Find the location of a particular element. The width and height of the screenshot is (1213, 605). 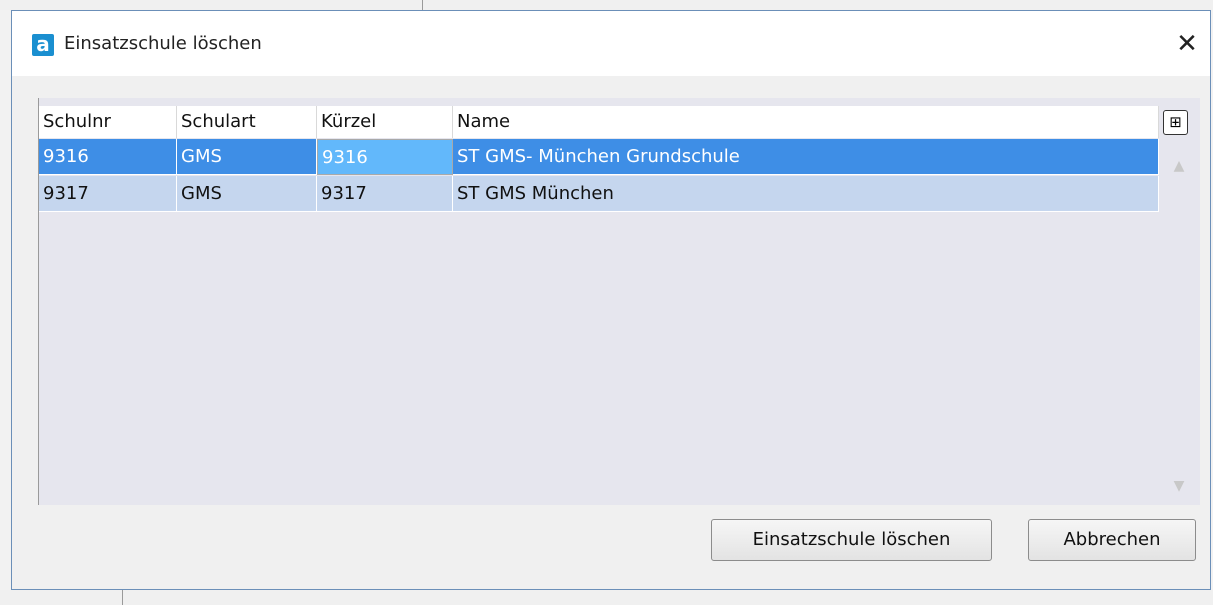

column-chooser-icon: ⊞ is located at coordinates (1175, 122).